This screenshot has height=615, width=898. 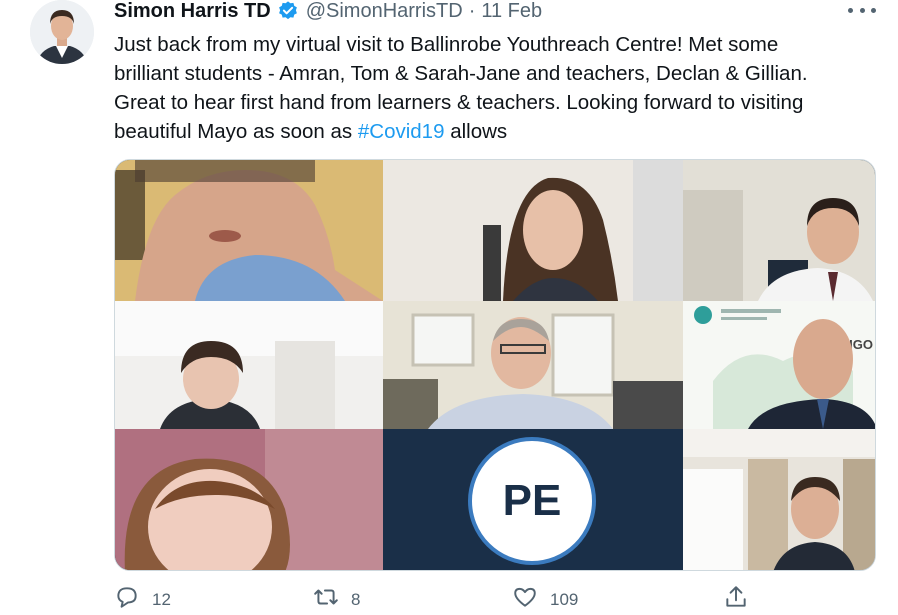 What do you see at coordinates (384, 11) in the screenshot?
I see `handle: @SimonHarrisTD` at bounding box center [384, 11].